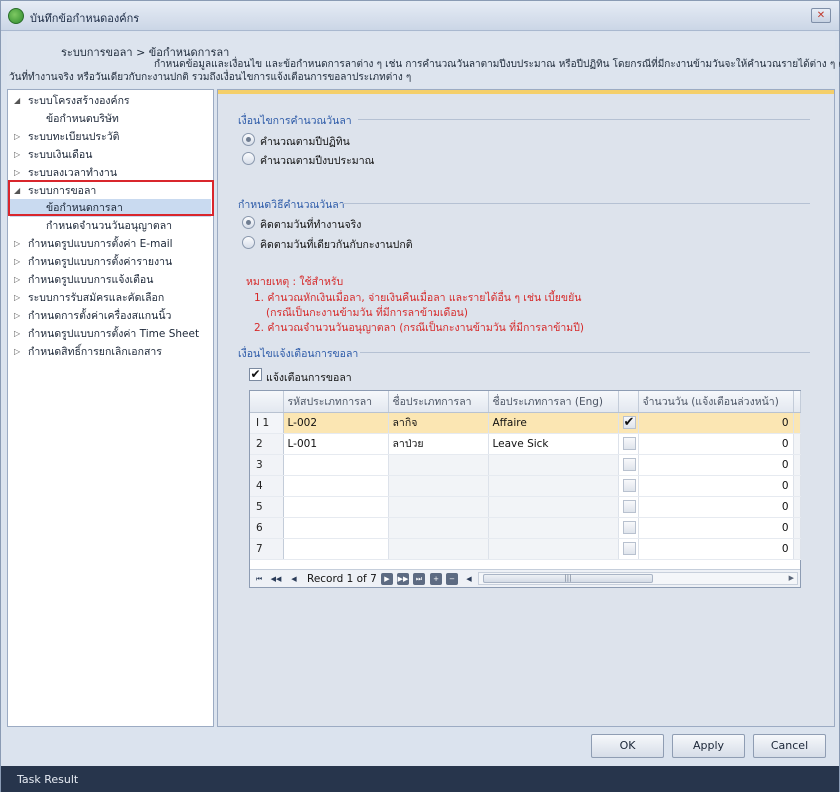 This screenshot has height=792, width=840. I want to click on last-record-icon: ⏭, so click(419, 579).